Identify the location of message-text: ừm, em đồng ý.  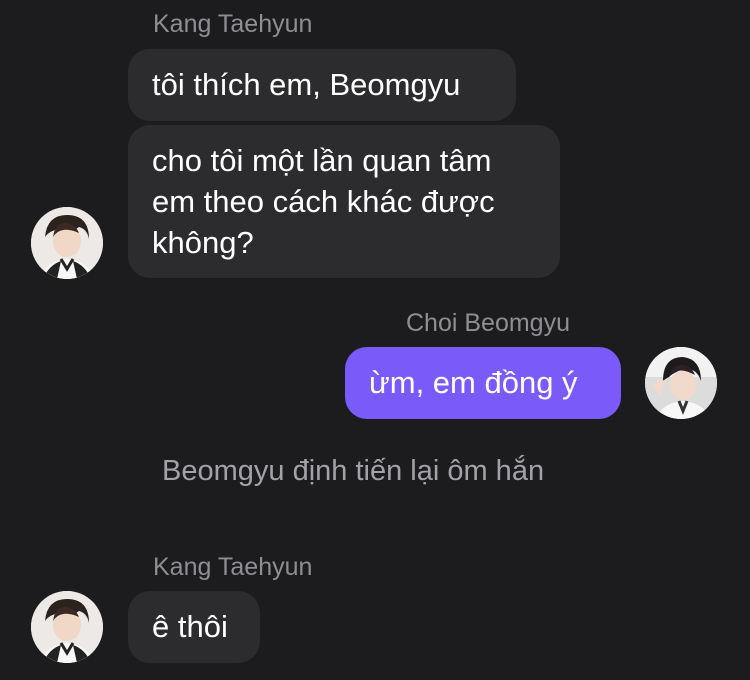
(473, 382).